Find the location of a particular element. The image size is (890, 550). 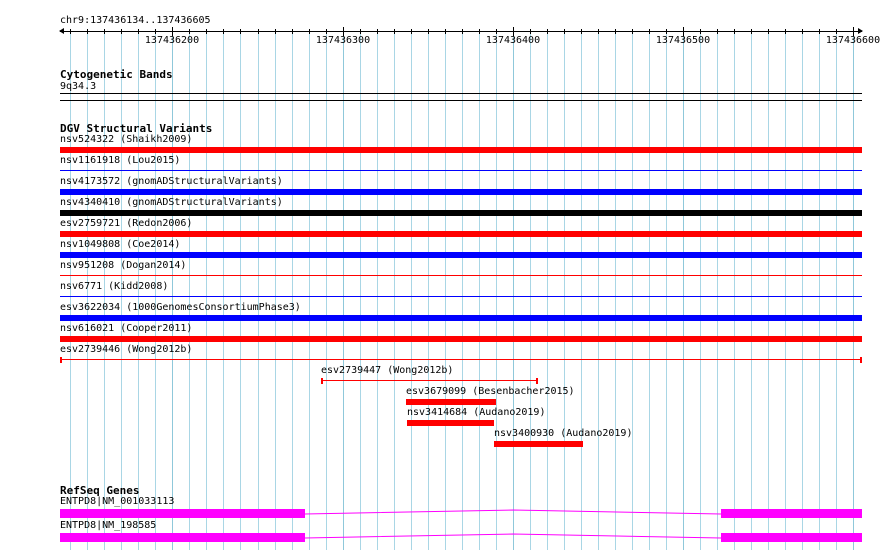

dgv-variant-label: nsv6771 (Kidd2008) is located at coordinates (114, 286).